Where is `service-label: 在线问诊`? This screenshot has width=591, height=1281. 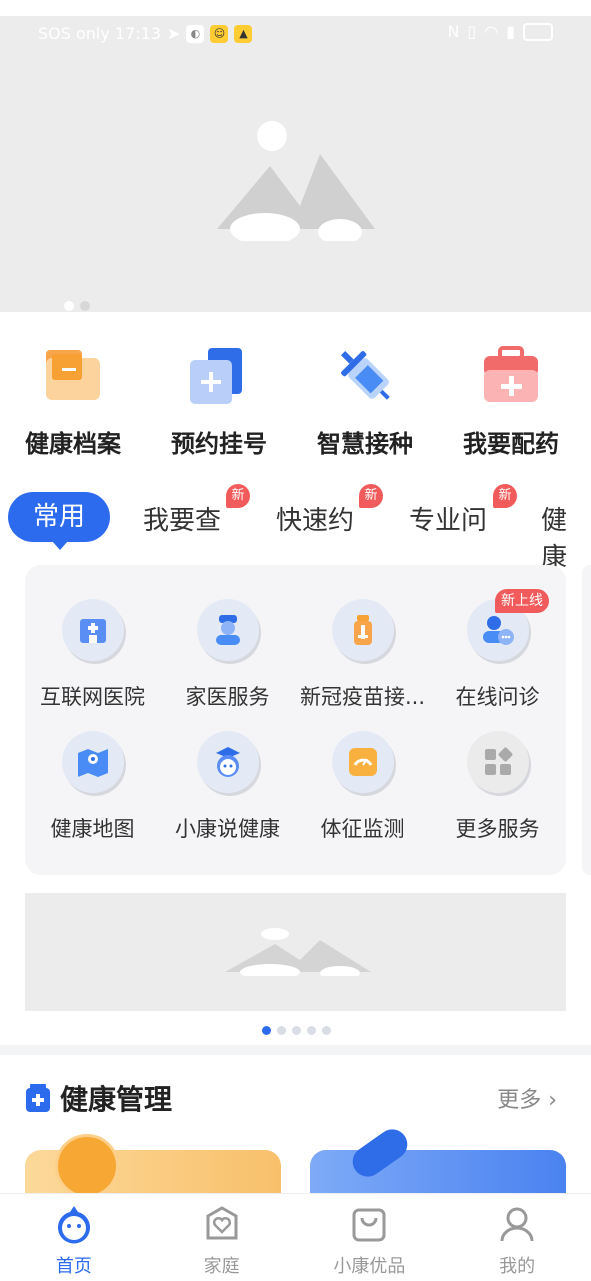 service-label: 在线问诊 is located at coordinates (497, 697).